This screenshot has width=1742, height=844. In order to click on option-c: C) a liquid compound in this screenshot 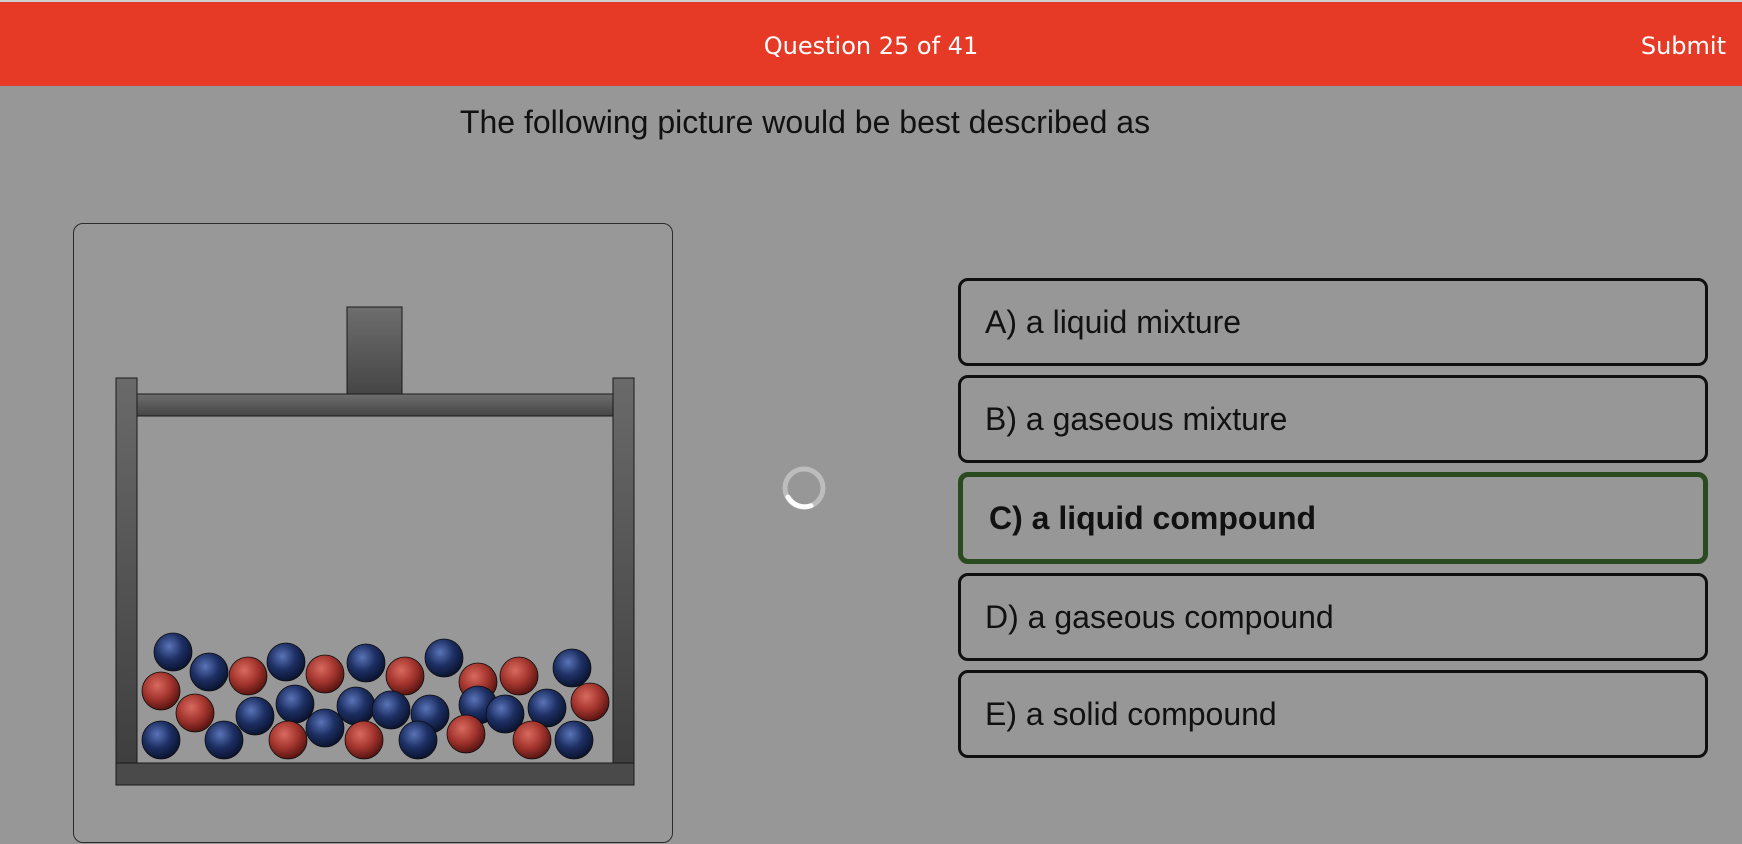, I will do `click(1333, 518)`.